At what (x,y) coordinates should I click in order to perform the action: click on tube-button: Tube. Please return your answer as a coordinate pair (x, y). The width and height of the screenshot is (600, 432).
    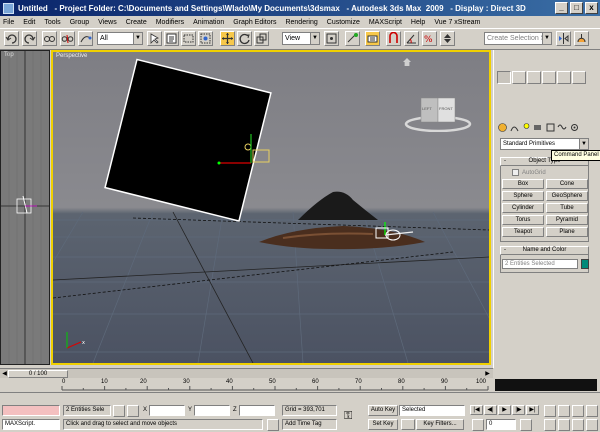
    Looking at the image, I should click on (567, 208).